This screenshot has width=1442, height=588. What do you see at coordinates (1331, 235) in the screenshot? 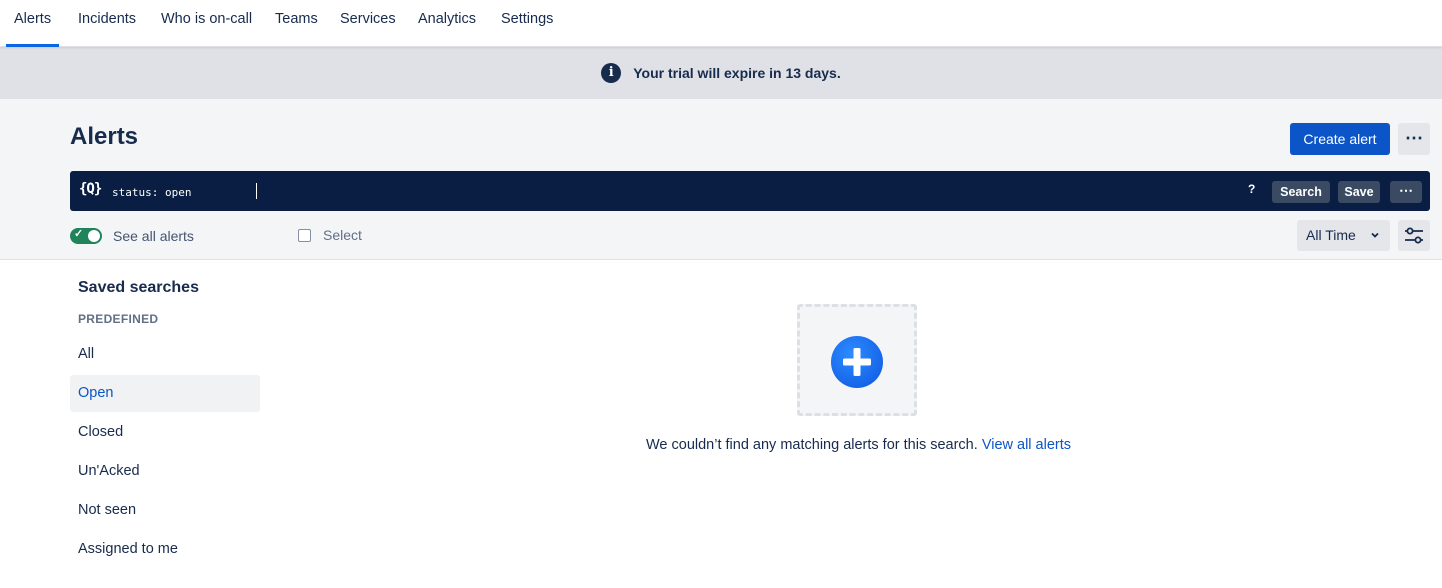
I see `time-range-value: All Time` at bounding box center [1331, 235].